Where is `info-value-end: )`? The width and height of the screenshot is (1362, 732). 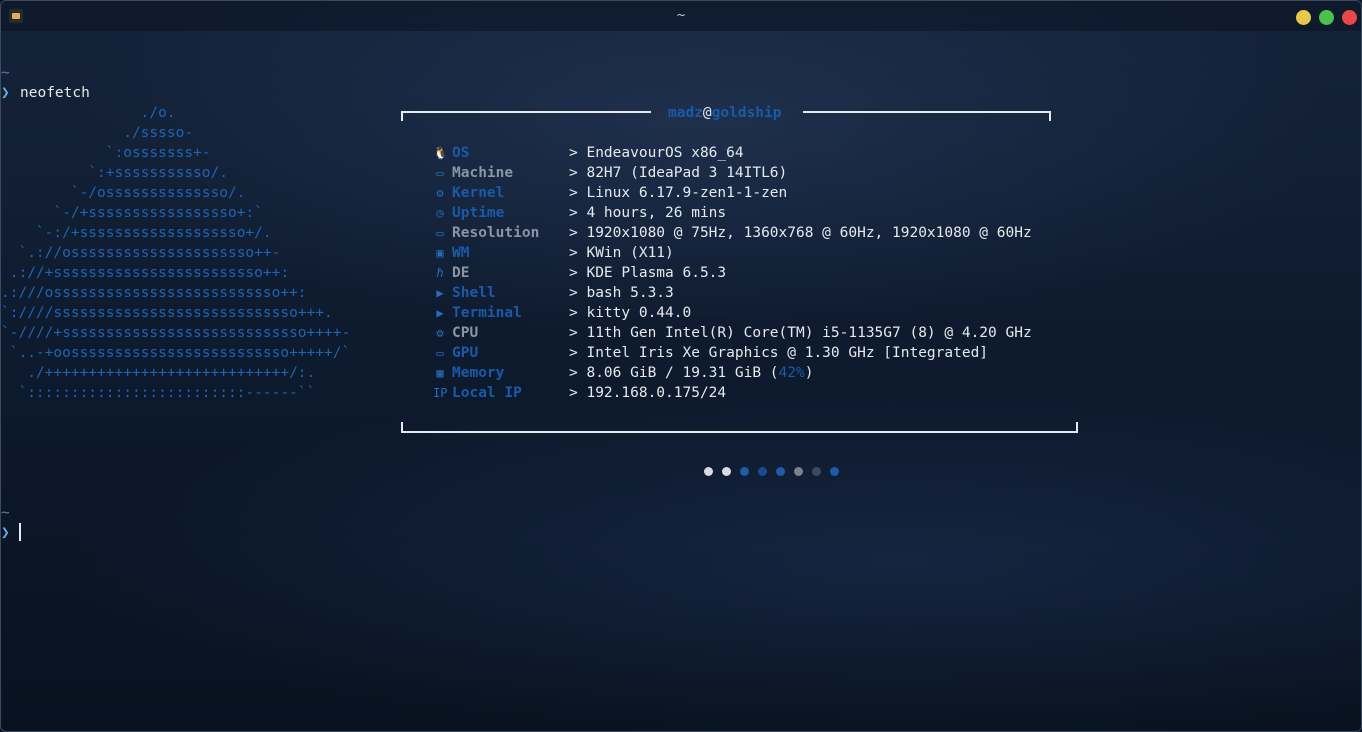
info-value-end: ) is located at coordinates (809, 373).